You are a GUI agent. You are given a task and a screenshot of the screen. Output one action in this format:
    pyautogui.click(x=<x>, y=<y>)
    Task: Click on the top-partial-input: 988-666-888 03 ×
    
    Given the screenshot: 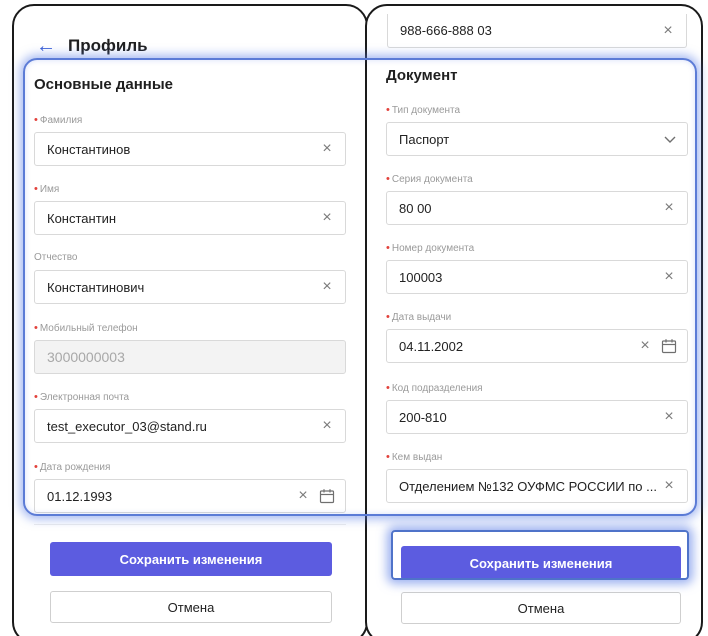 What is the action you would take?
    pyautogui.click(x=537, y=31)
    